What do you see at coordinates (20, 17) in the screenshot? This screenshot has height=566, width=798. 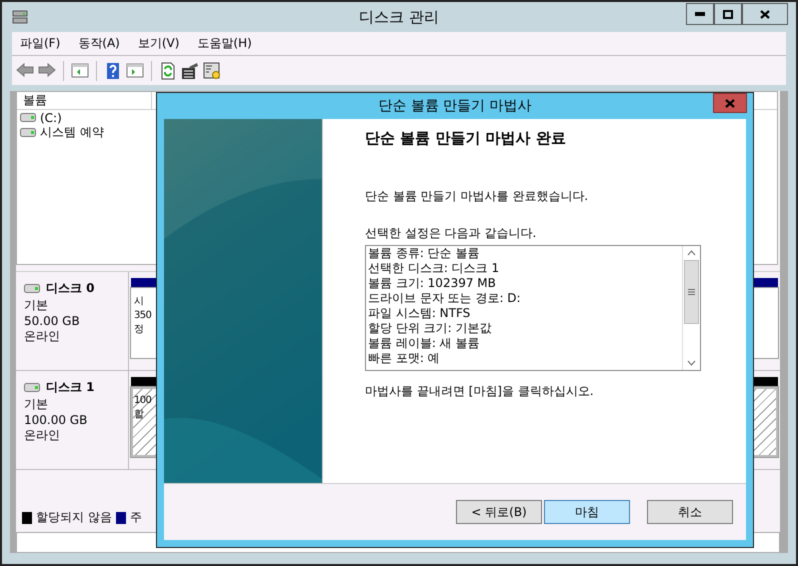 I see `disk-management-icon` at bounding box center [20, 17].